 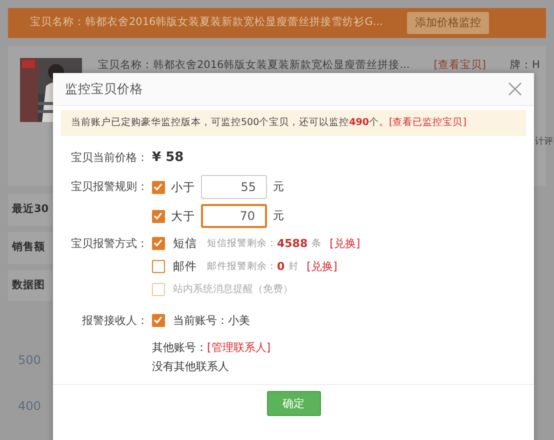 What do you see at coordinates (168, 158) in the screenshot?
I see `price-value: ¥ 58` at bounding box center [168, 158].